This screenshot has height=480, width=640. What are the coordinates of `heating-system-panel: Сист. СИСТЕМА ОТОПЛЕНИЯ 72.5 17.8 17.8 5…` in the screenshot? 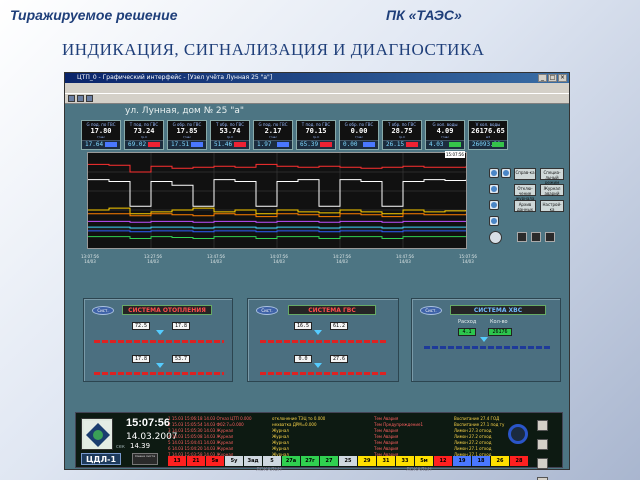 It's located at (158, 340).